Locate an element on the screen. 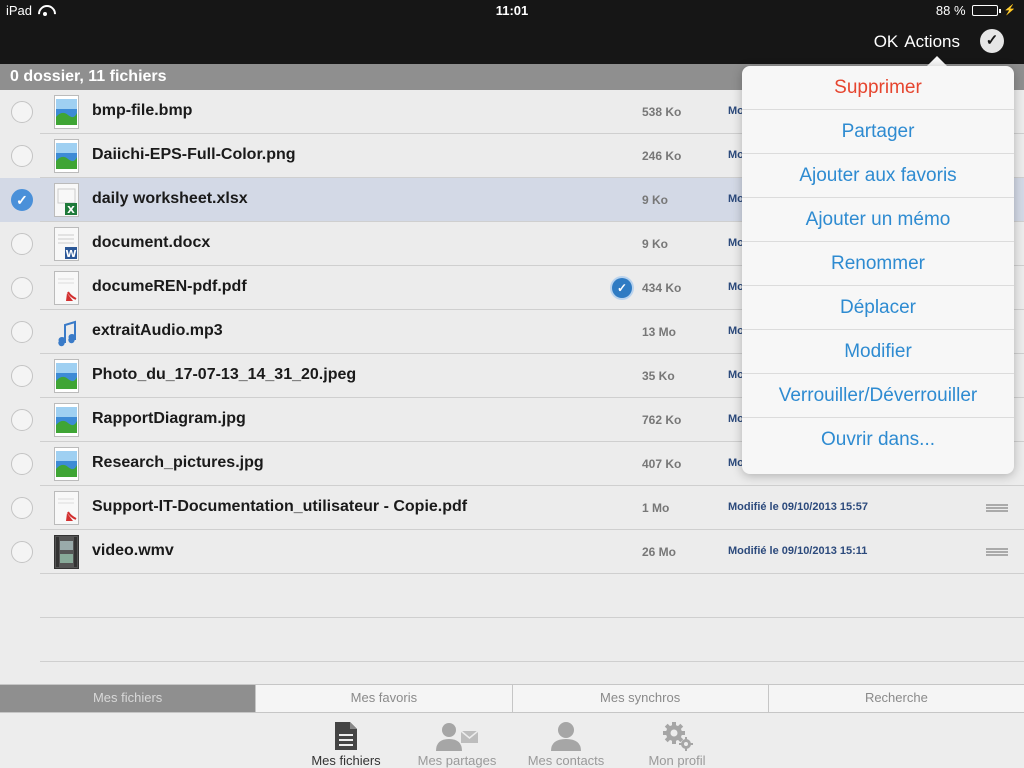 Image resolution: width=1024 pixels, height=768 pixels. video-file-icon is located at coordinates (66, 552).